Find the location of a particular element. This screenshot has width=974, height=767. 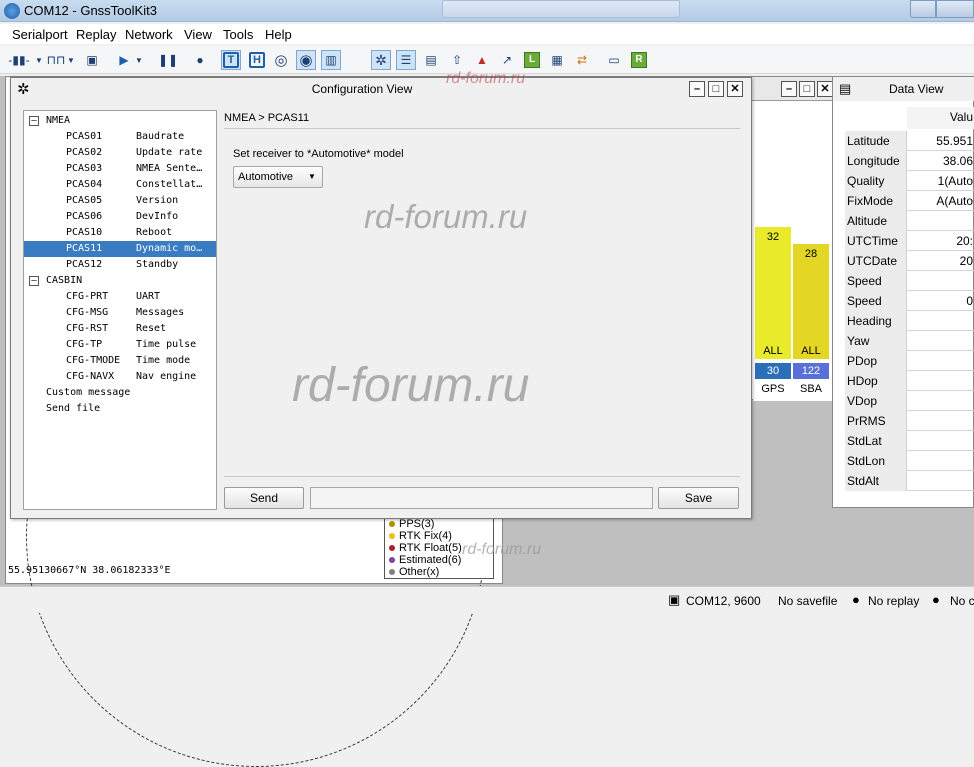

menu-view: View is located at coordinates (198, 34).